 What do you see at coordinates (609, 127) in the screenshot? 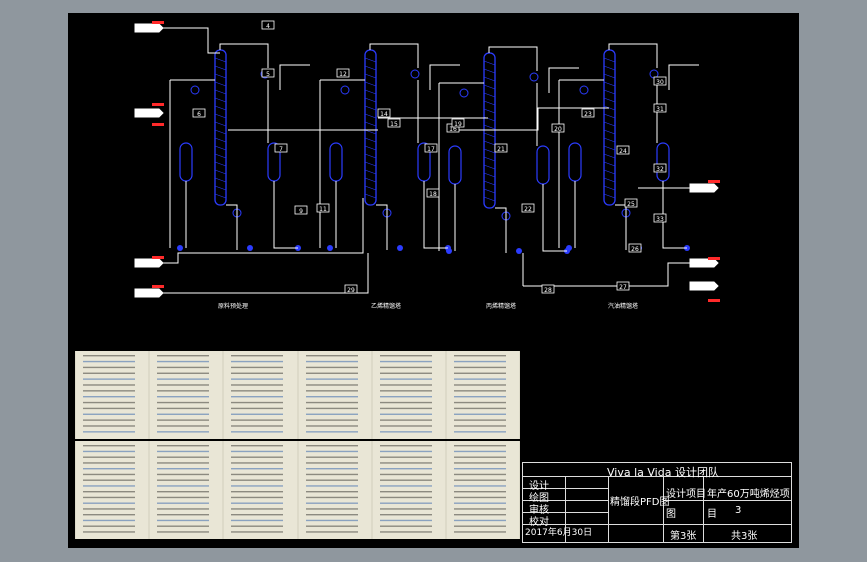
I see `distillation-column` at bounding box center [609, 127].